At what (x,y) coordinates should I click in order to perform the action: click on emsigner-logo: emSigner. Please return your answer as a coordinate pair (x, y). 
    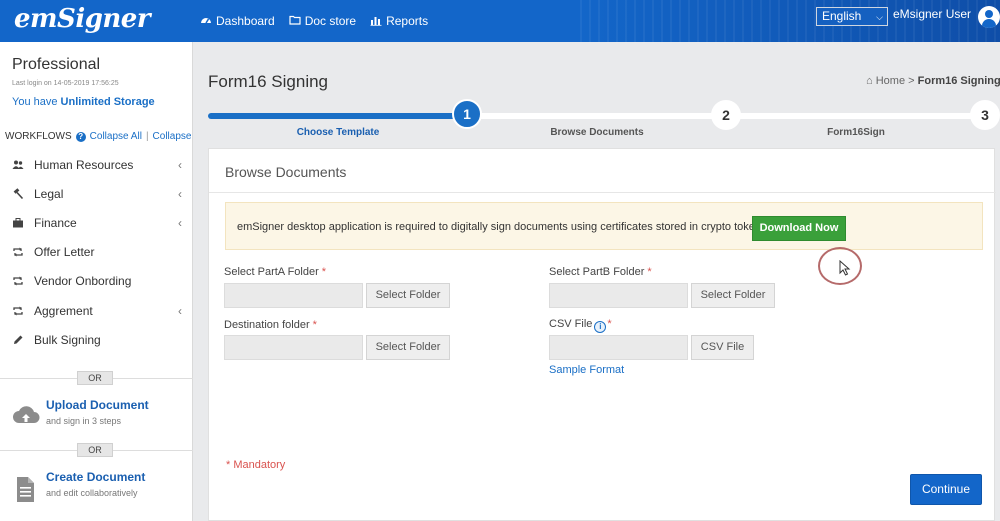
    Looking at the image, I should click on (82, 19).